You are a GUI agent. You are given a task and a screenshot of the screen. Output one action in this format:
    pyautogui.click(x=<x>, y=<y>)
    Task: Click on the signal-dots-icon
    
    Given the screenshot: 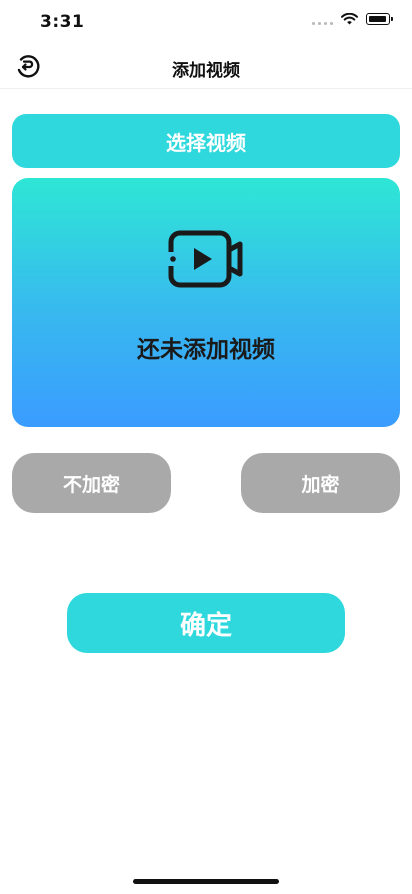 What is the action you would take?
    pyautogui.click(x=322, y=19)
    